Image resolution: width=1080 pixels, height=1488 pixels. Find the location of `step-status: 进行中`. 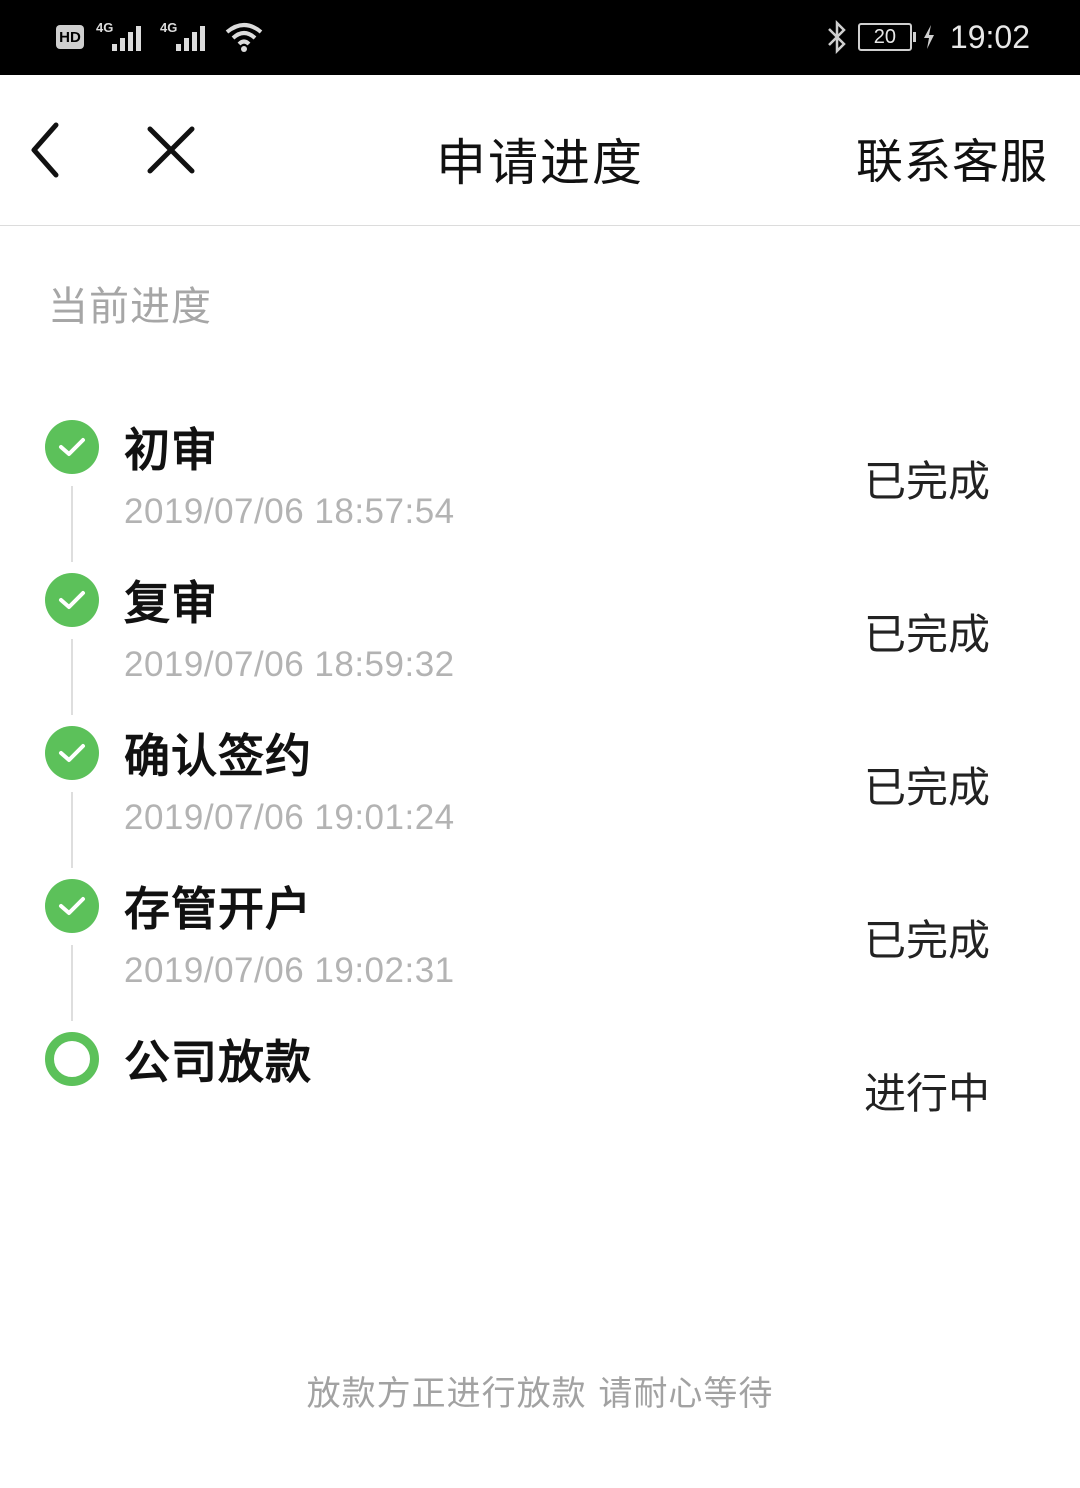

step-status: 进行中 is located at coordinates (926, 1093).